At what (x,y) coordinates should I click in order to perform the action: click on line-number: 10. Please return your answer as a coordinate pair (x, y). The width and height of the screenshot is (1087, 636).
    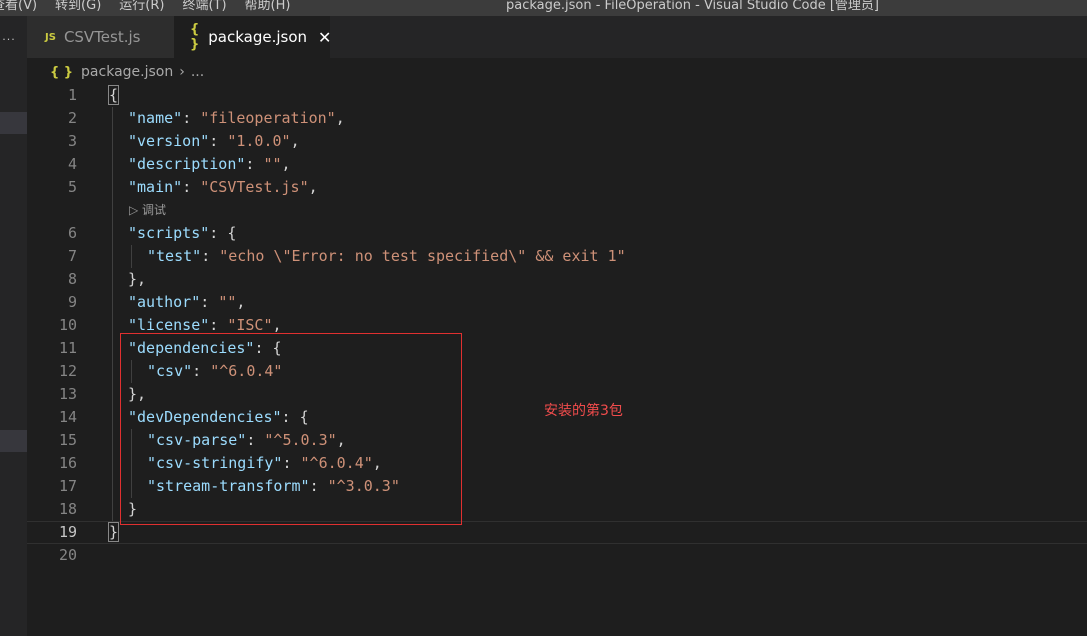
    Looking at the image, I should click on (67, 325).